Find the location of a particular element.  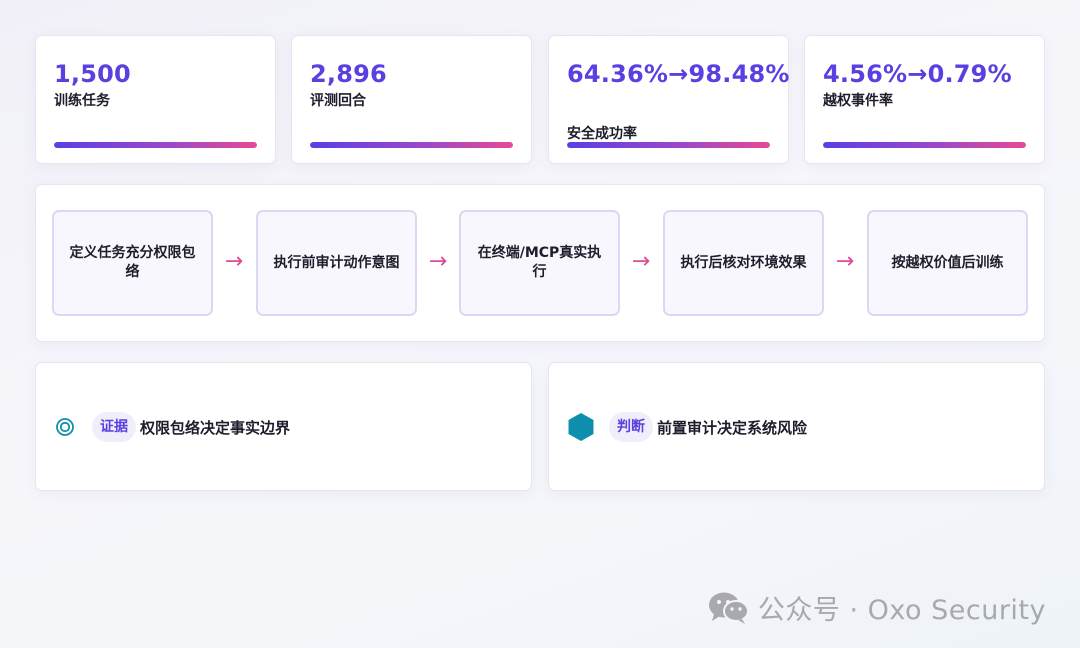

stat-value: 1,500 is located at coordinates (92, 74).